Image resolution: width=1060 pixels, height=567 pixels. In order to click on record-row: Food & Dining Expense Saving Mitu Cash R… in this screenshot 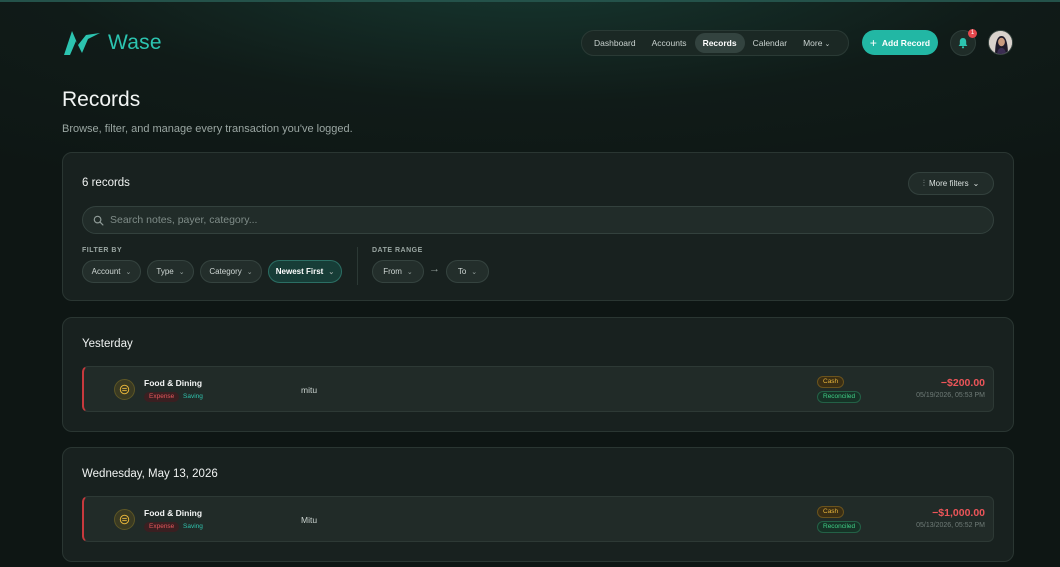, I will do `click(538, 519)`.